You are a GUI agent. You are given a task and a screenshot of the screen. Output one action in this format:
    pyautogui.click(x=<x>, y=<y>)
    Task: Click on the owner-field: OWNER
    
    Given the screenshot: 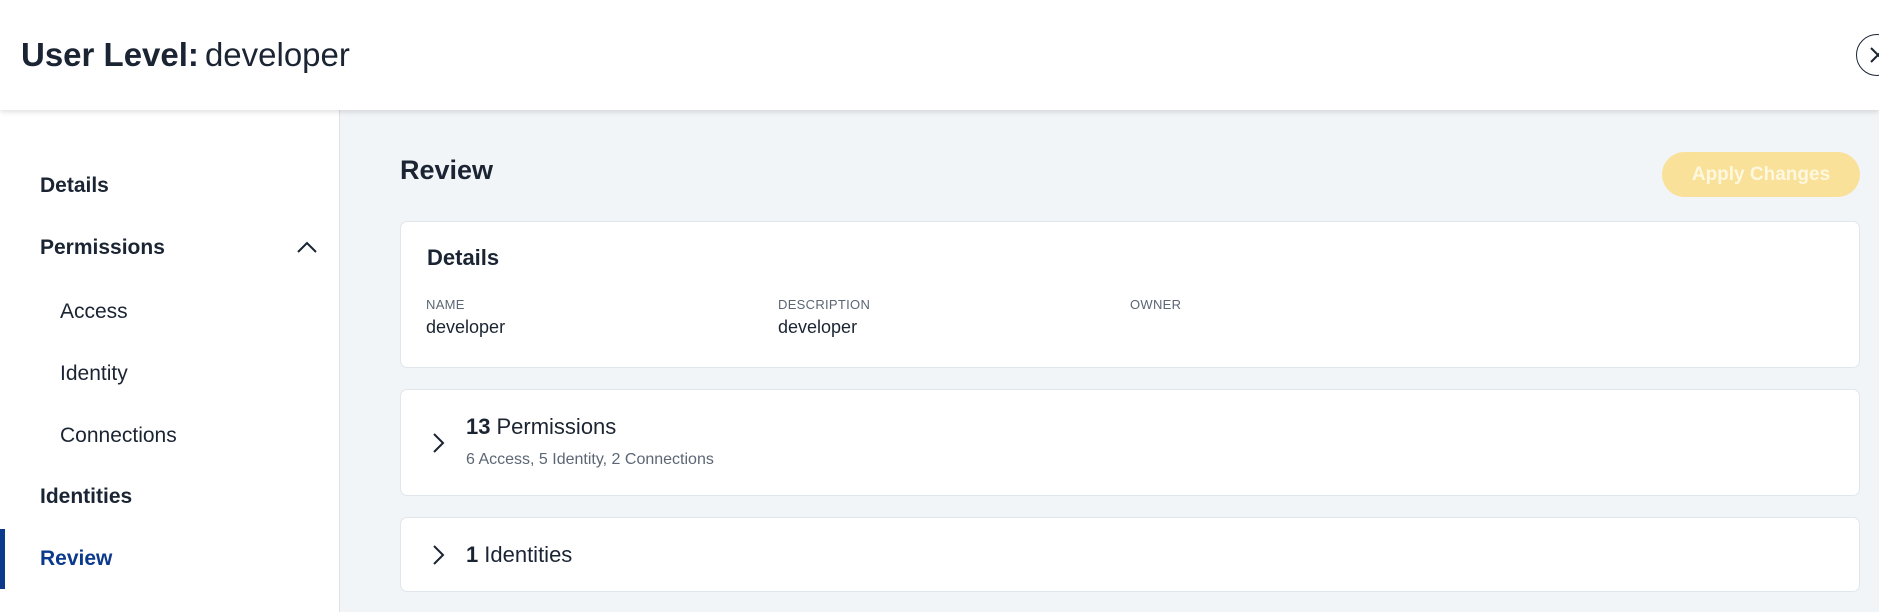 What is the action you would take?
    pyautogui.click(x=1155, y=307)
    